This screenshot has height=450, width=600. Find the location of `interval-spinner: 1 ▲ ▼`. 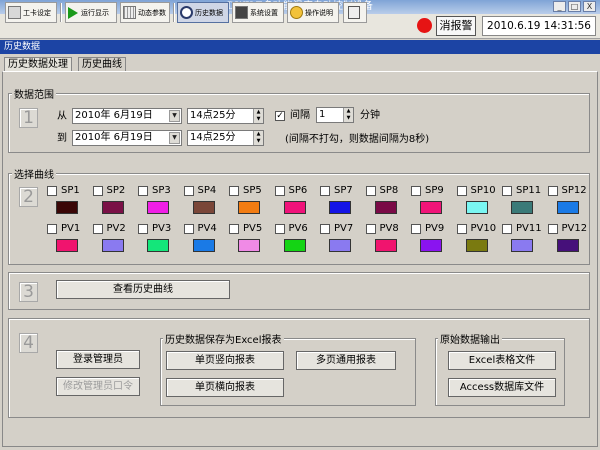

interval-spinner: 1 ▲ ▼ is located at coordinates (335, 115).